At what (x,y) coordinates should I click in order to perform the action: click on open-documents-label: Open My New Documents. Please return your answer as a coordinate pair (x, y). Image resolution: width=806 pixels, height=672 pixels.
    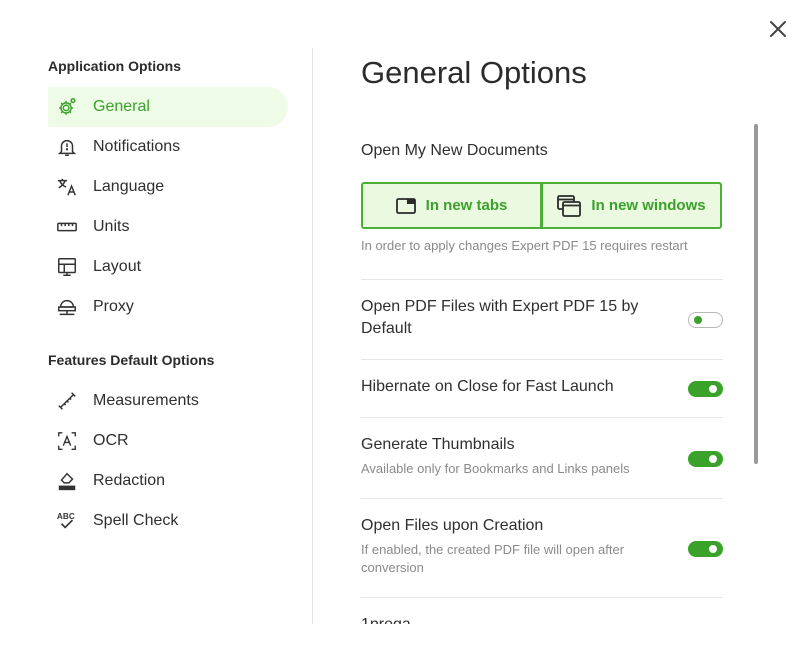
    Looking at the image, I should click on (454, 150).